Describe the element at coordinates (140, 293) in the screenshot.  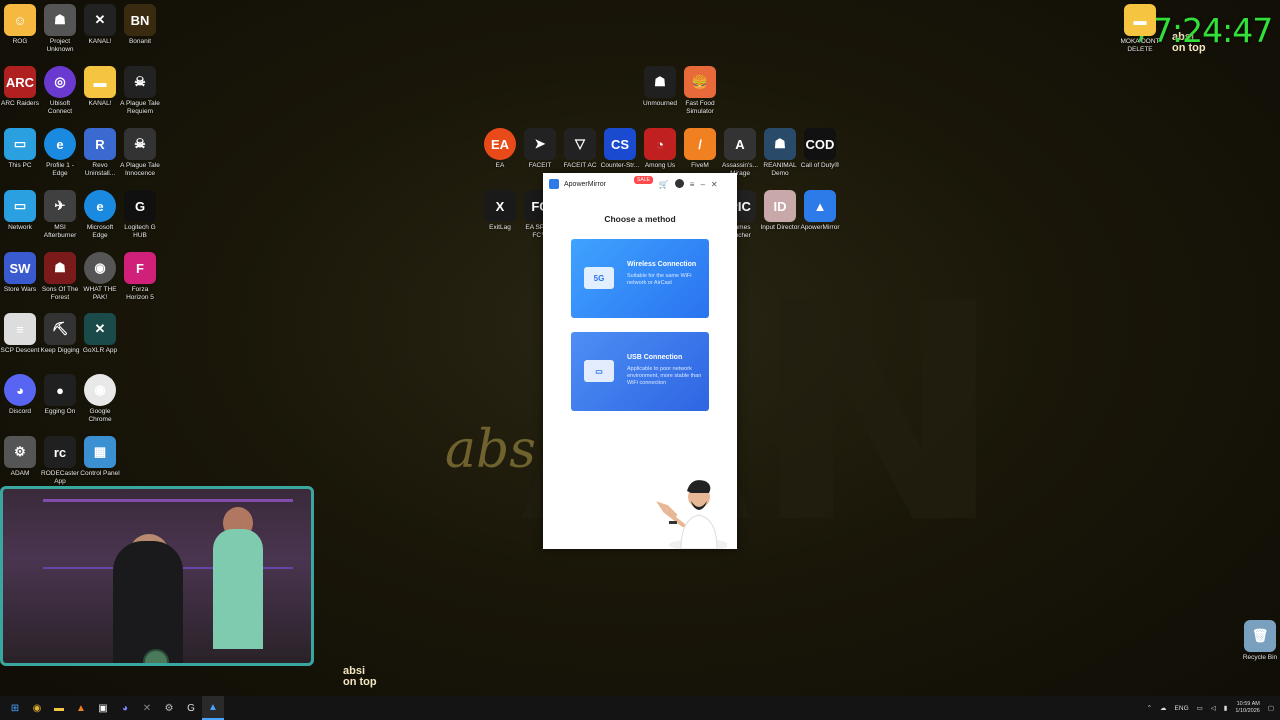
I see `desktop-icon-label: Forza Horizon 5` at that location.